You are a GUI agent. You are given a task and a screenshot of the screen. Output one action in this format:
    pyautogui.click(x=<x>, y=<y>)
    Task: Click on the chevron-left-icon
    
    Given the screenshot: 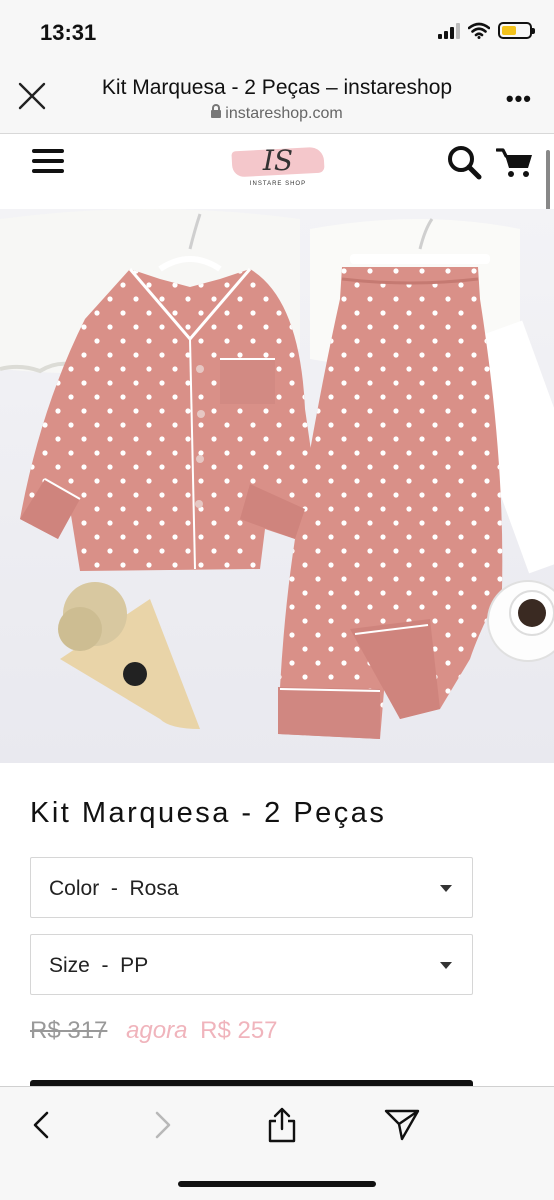 What is the action you would take?
    pyautogui.click(x=42, y=1125)
    